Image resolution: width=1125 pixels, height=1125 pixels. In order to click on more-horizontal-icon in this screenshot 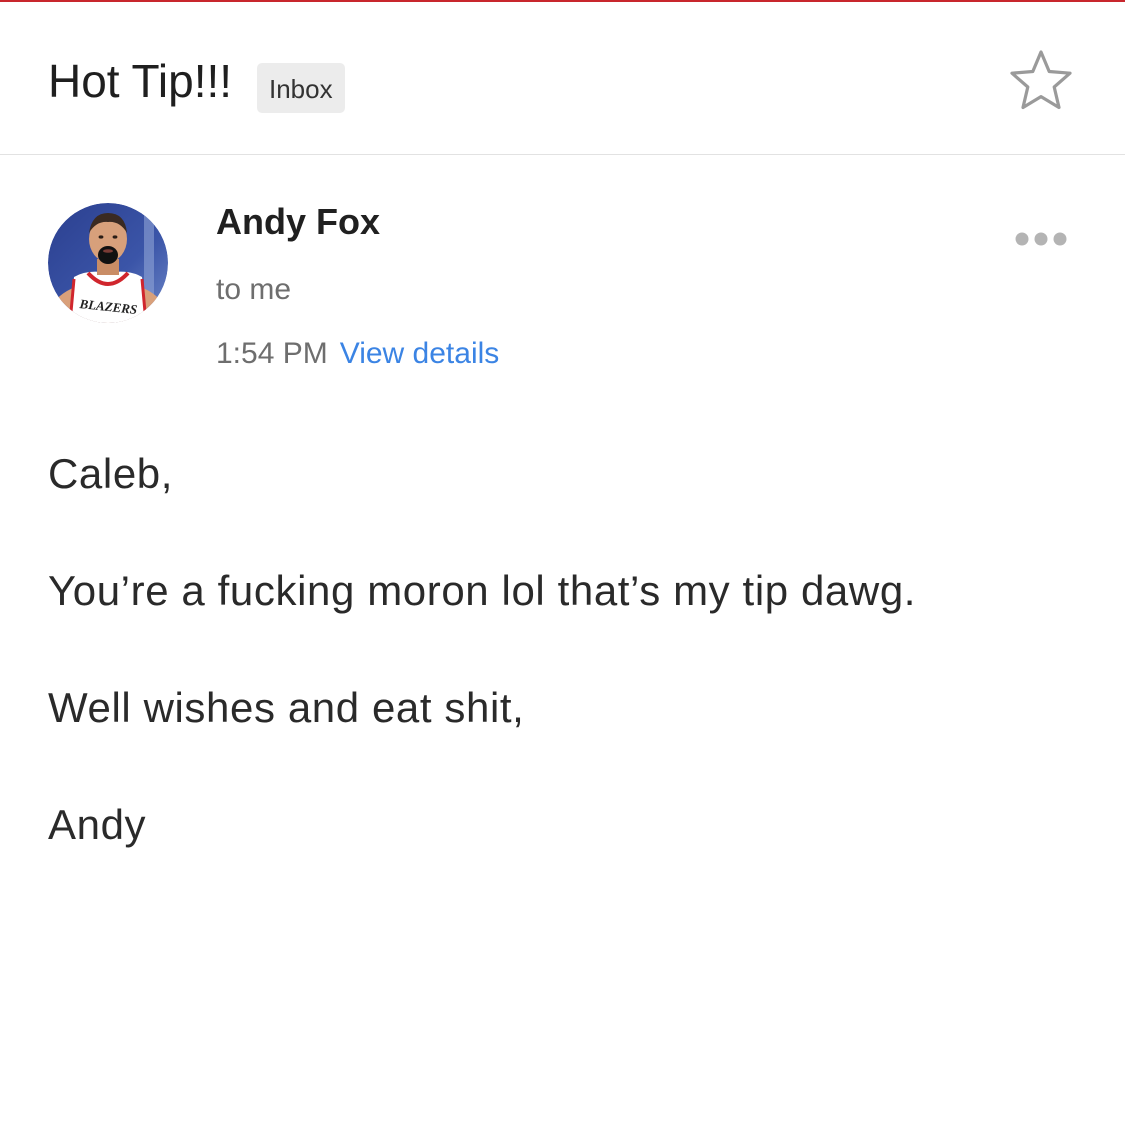, I will do `click(1041, 239)`.